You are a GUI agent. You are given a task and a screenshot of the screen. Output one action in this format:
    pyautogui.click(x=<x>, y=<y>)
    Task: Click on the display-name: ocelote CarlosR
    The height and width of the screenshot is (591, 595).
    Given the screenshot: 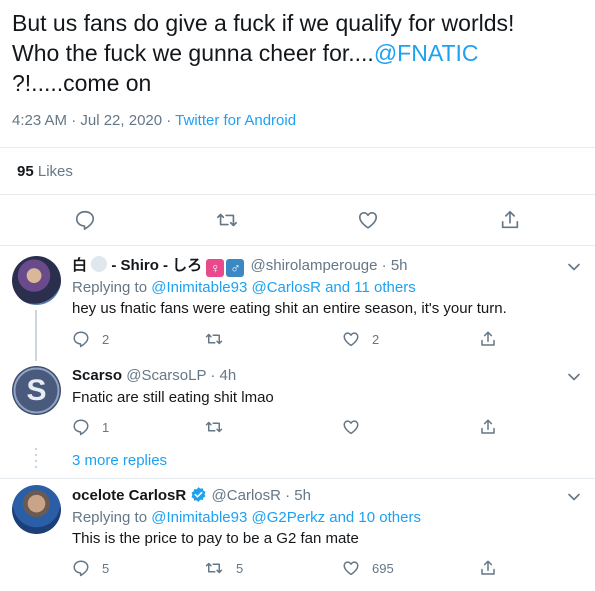 What is the action you would take?
    pyautogui.click(x=129, y=495)
    